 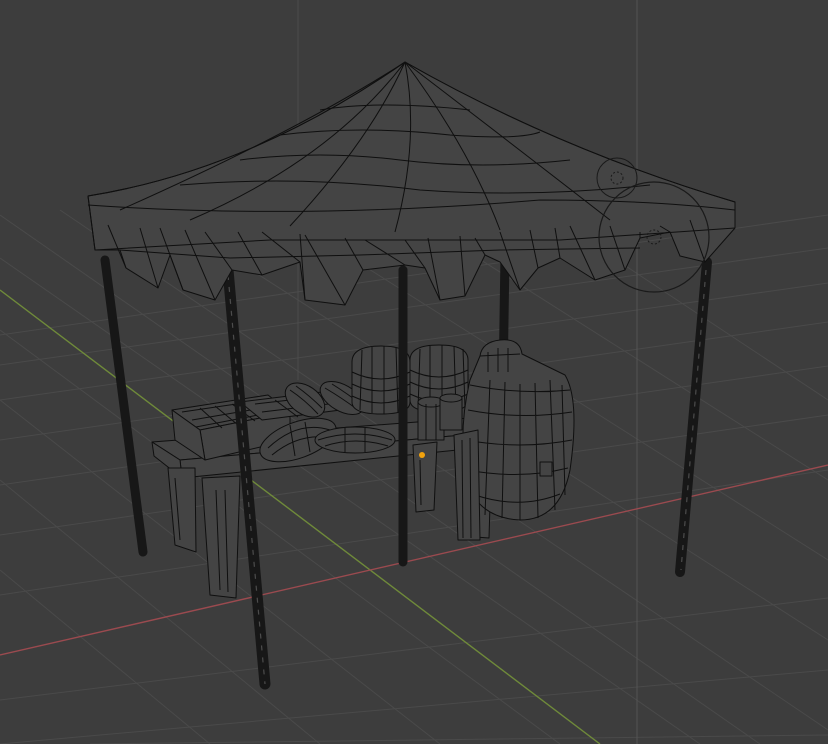 I want to click on barrel-tap, so click(x=546, y=469).